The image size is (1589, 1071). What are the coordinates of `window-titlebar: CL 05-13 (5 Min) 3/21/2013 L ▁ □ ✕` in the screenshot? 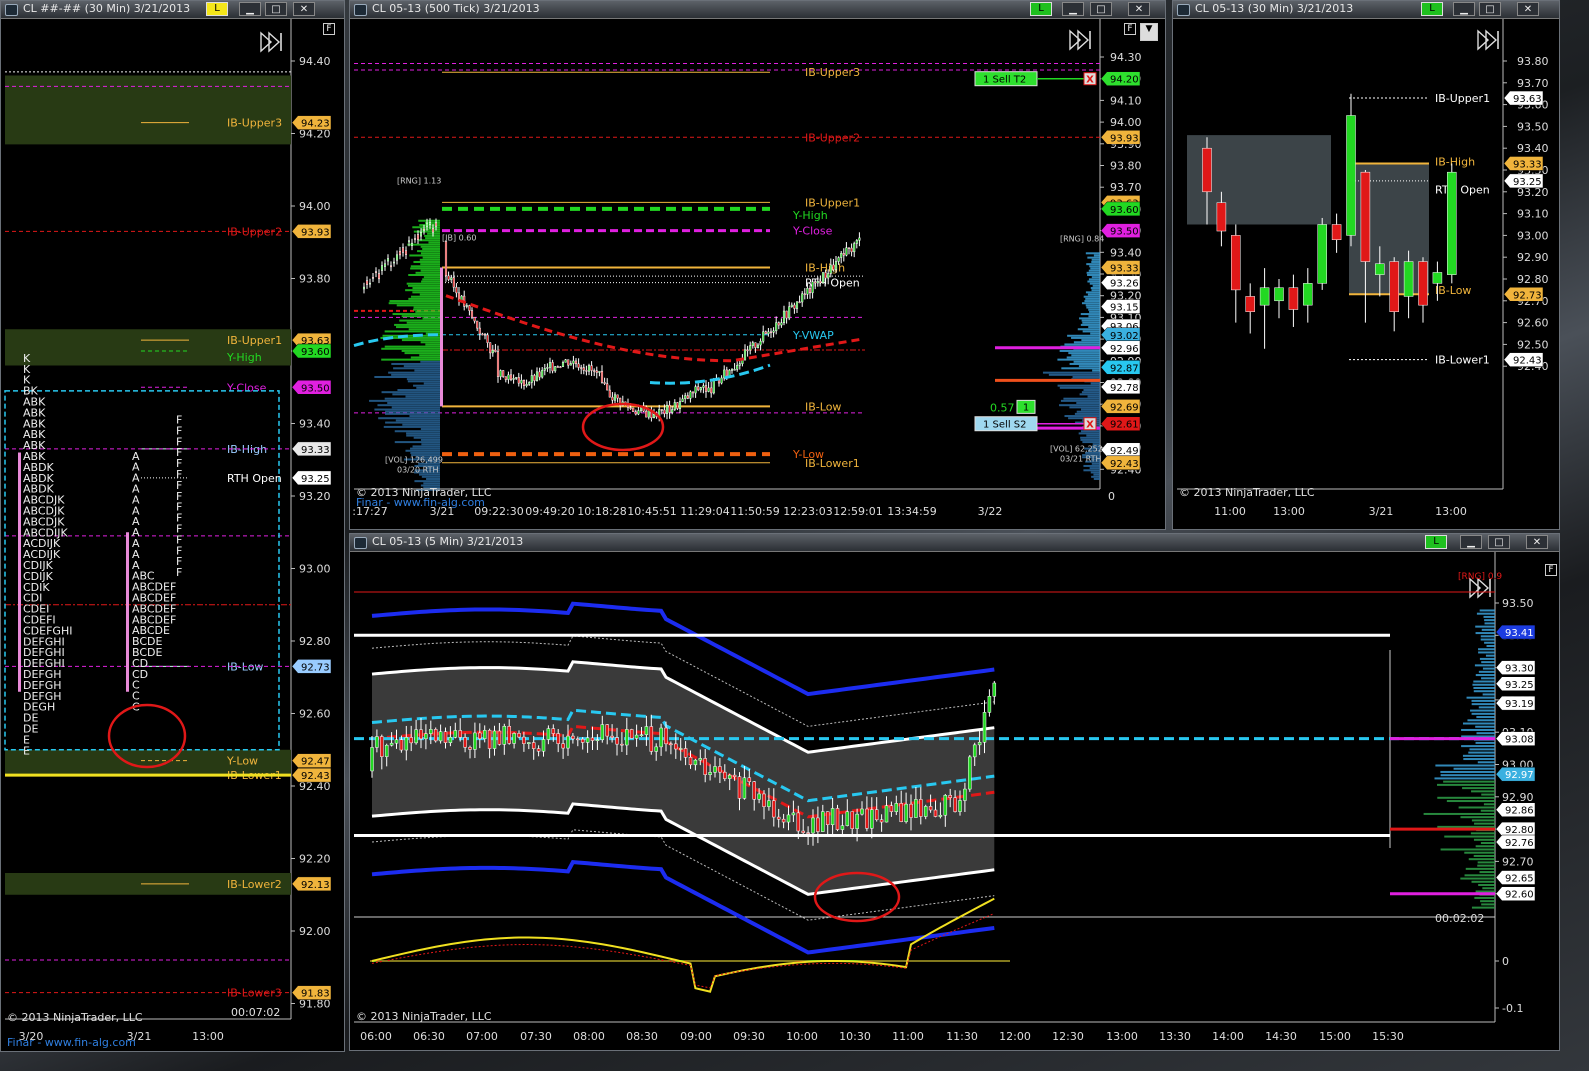 It's located at (954, 543).